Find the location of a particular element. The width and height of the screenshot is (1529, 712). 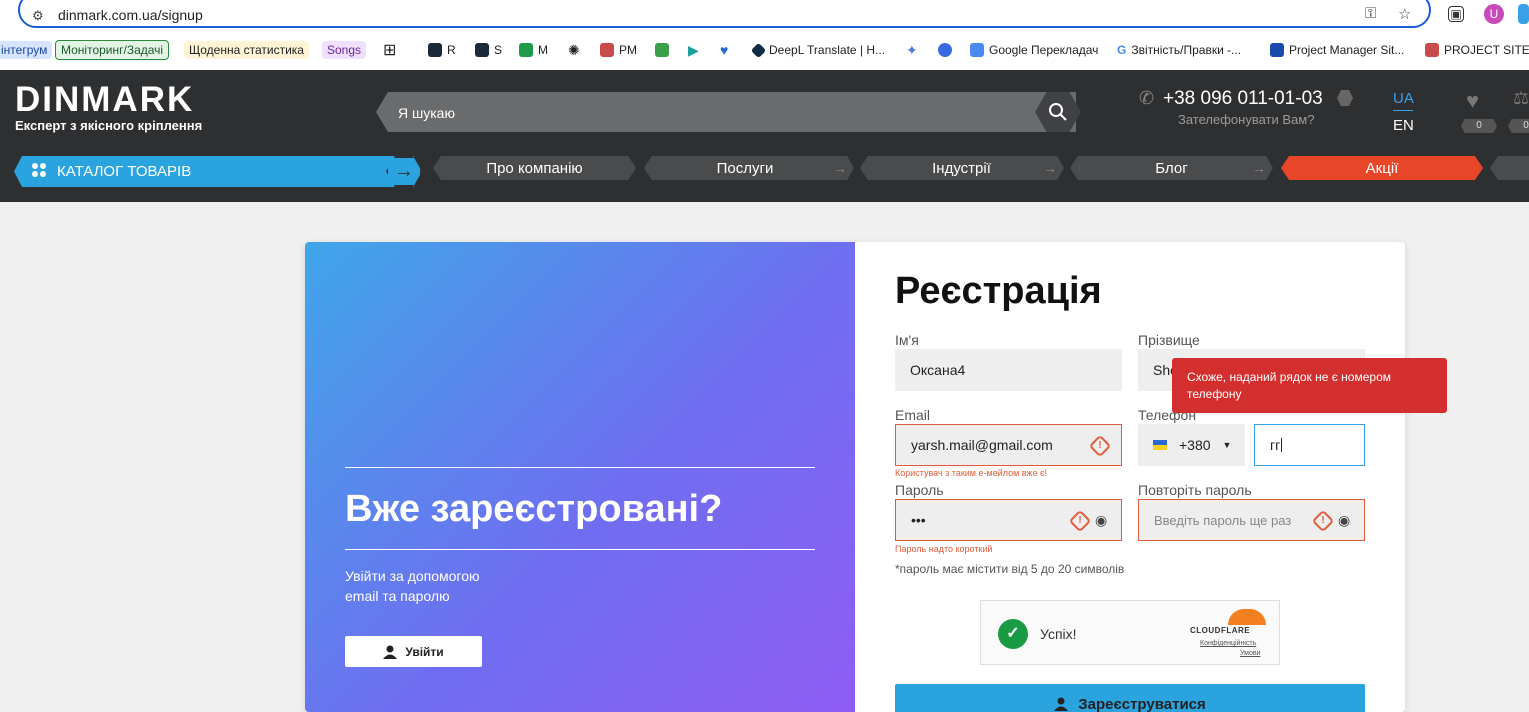

search-input is located at coordinates (726, 112).